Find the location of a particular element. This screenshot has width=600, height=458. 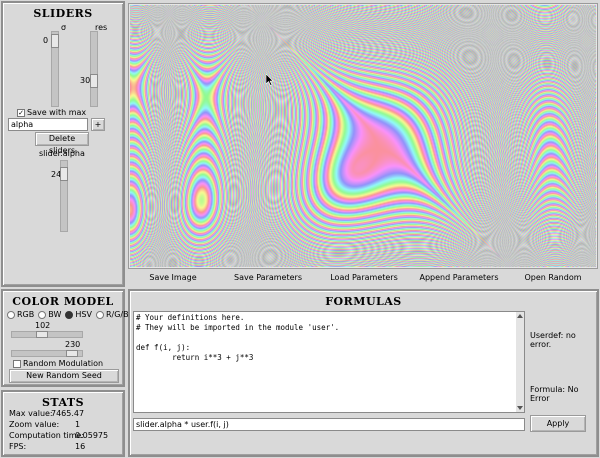

code-line: # Your definitions here. is located at coordinates (190, 317).